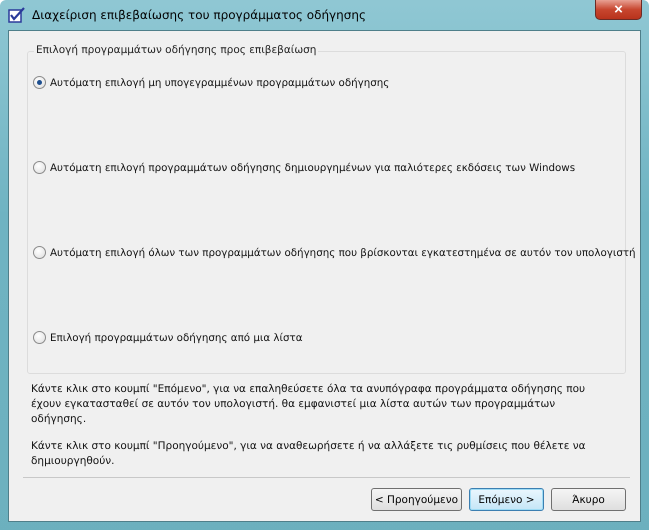  Describe the element at coordinates (220, 82) in the screenshot. I see `option-label: Αυτόματη επιλογή μη υπογεγραμμένων προγραμμάτων οδήγησης` at that location.